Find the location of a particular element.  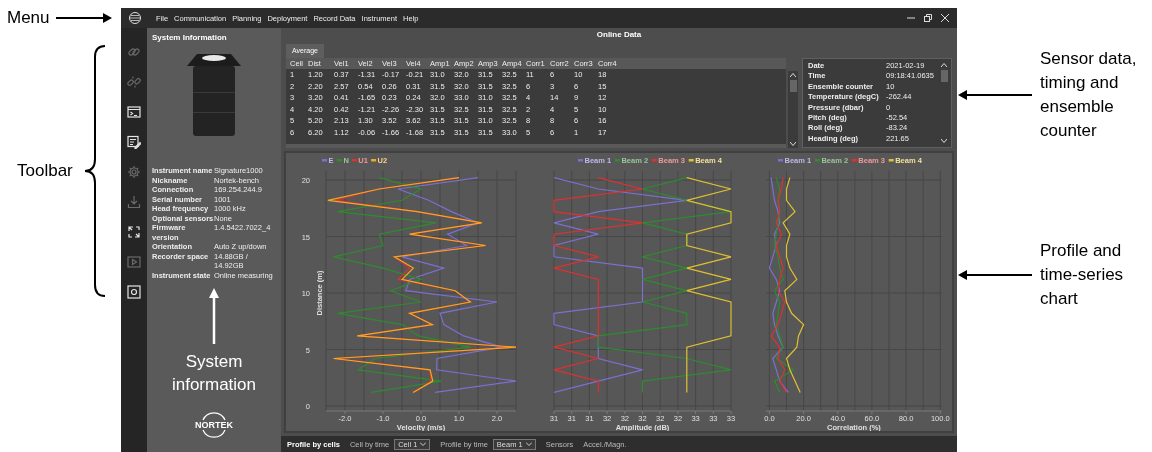

annotation-label: Menu is located at coordinates (28, 18).